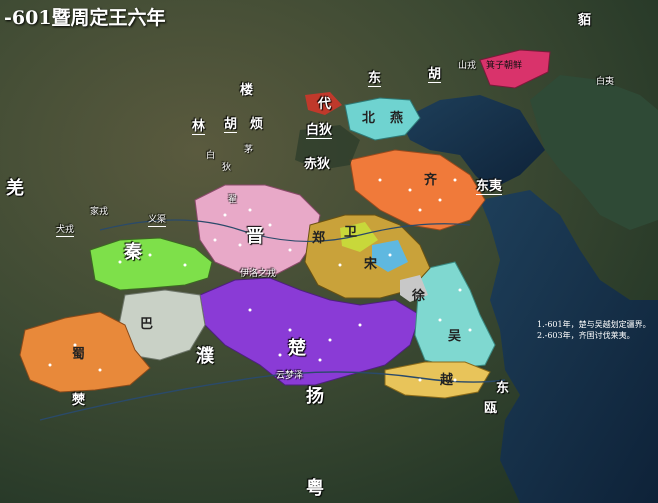  I want to click on label-dongyi2: 东夷, so click(489, 187).